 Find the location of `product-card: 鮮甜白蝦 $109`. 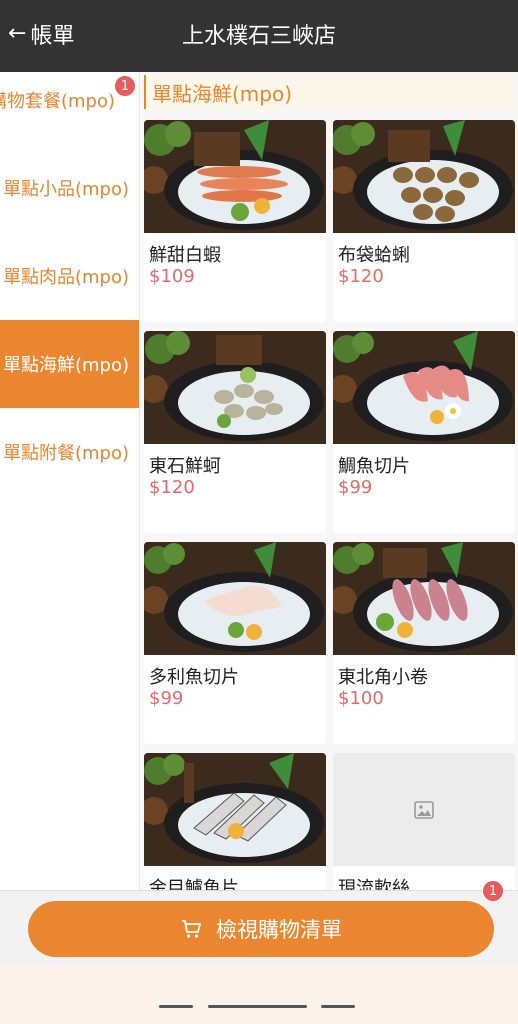

product-card: 鮮甜白蝦 $109 is located at coordinates (235, 221).